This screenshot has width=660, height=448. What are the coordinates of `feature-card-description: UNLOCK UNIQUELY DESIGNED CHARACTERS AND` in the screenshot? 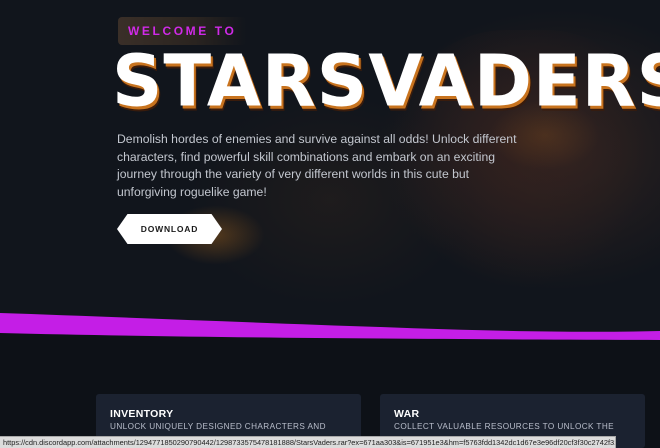 It's located at (218, 426).